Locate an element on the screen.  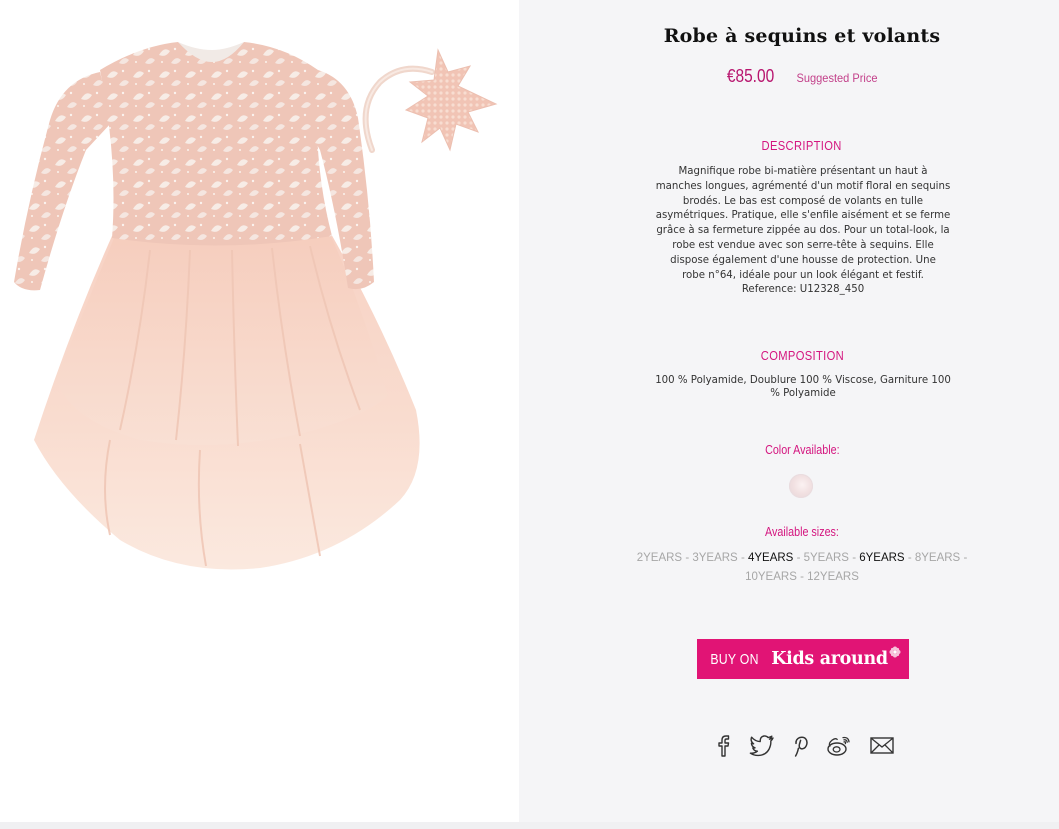
buy-on-kids-around-button: BUY ON Kids around is located at coordinates (803, 659).